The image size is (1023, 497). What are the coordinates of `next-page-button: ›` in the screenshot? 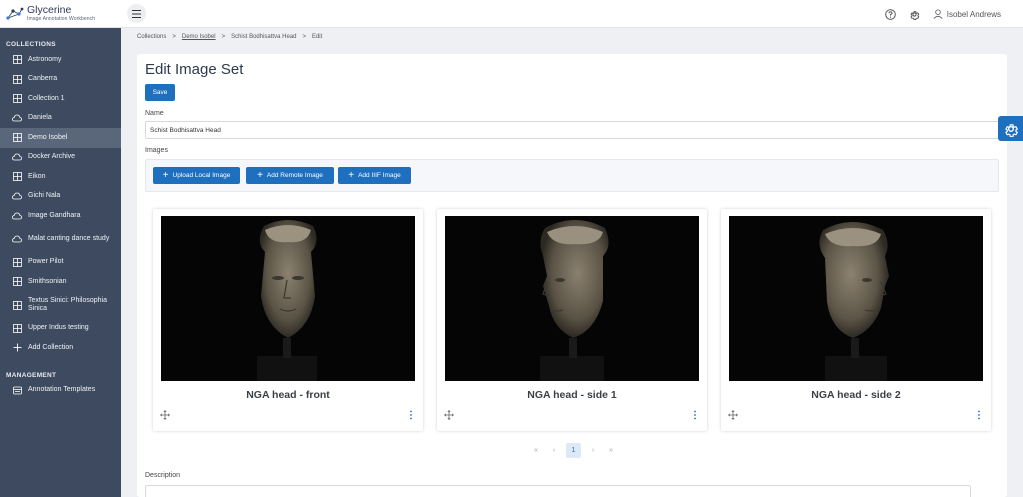 It's located at (593, 450).